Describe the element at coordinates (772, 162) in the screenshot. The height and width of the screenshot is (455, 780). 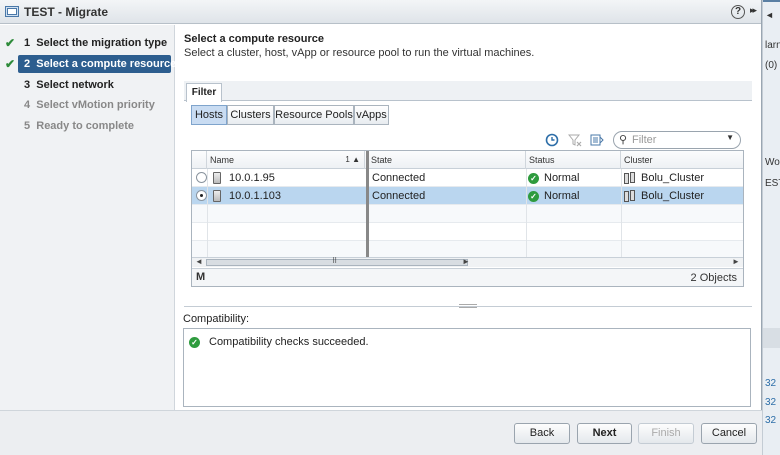
I see `bg-work-text: Worl` at that location.